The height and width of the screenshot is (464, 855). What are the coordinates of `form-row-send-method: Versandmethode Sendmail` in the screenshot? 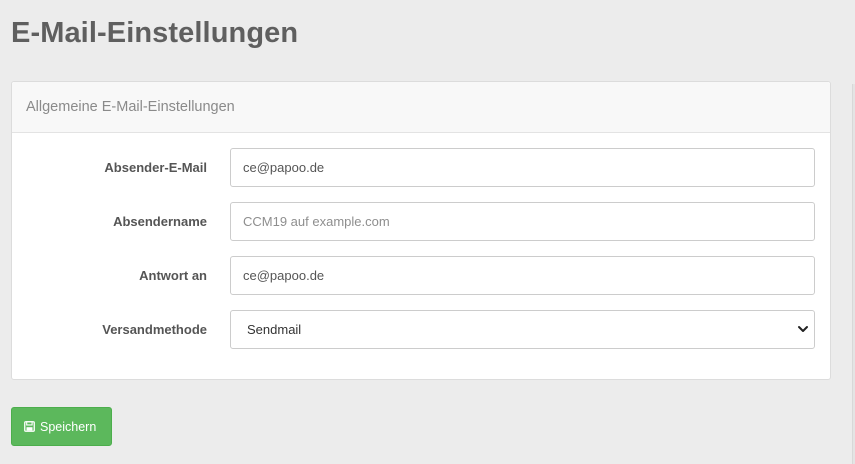 It's located at (421, 329).